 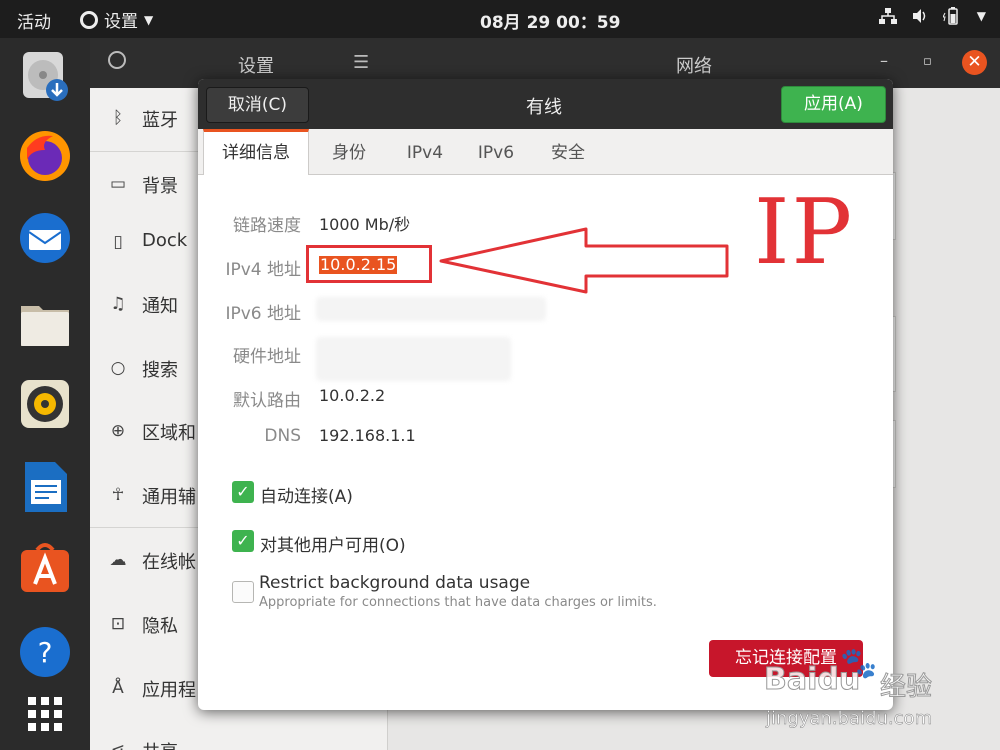 What do you see at coordinates (256, 152) in the screenshot?
I see `tab-details: 详细信息` at bounding box center [256, 152].